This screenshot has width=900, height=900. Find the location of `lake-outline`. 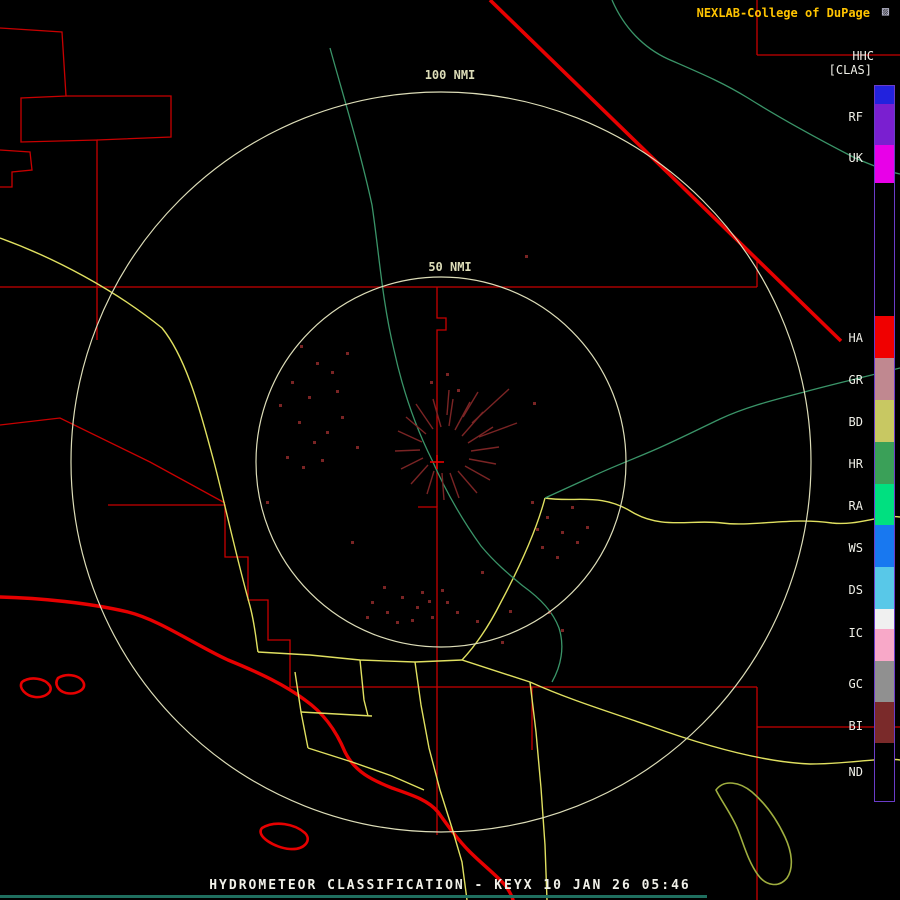

lake-outline is located at coordinates (754, 834).